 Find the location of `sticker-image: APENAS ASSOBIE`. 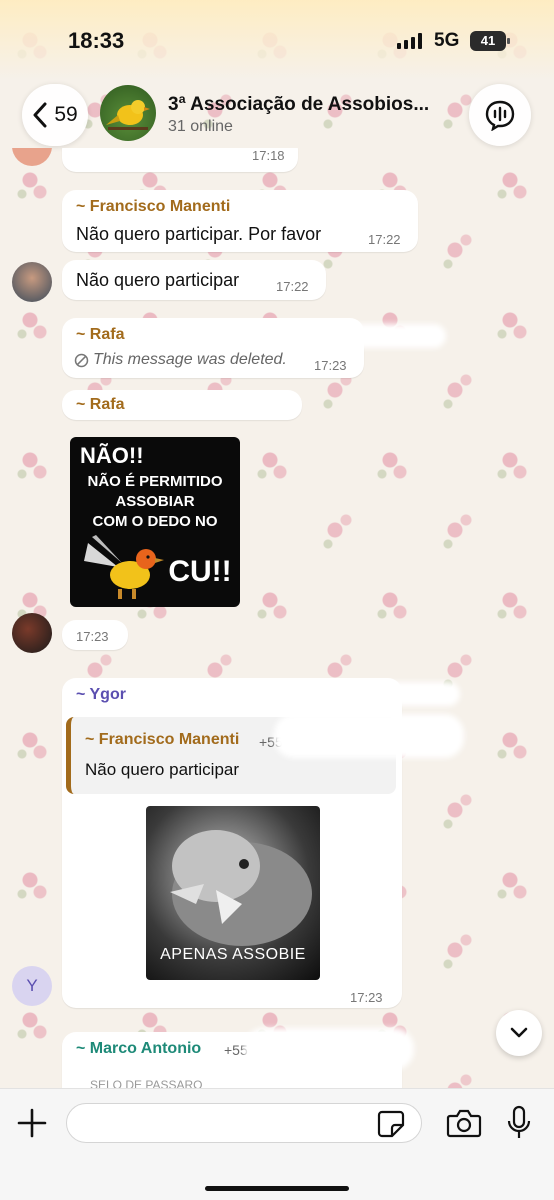

sticker-image: APENAS ASSOBIE is located at coordinates (233, 893).